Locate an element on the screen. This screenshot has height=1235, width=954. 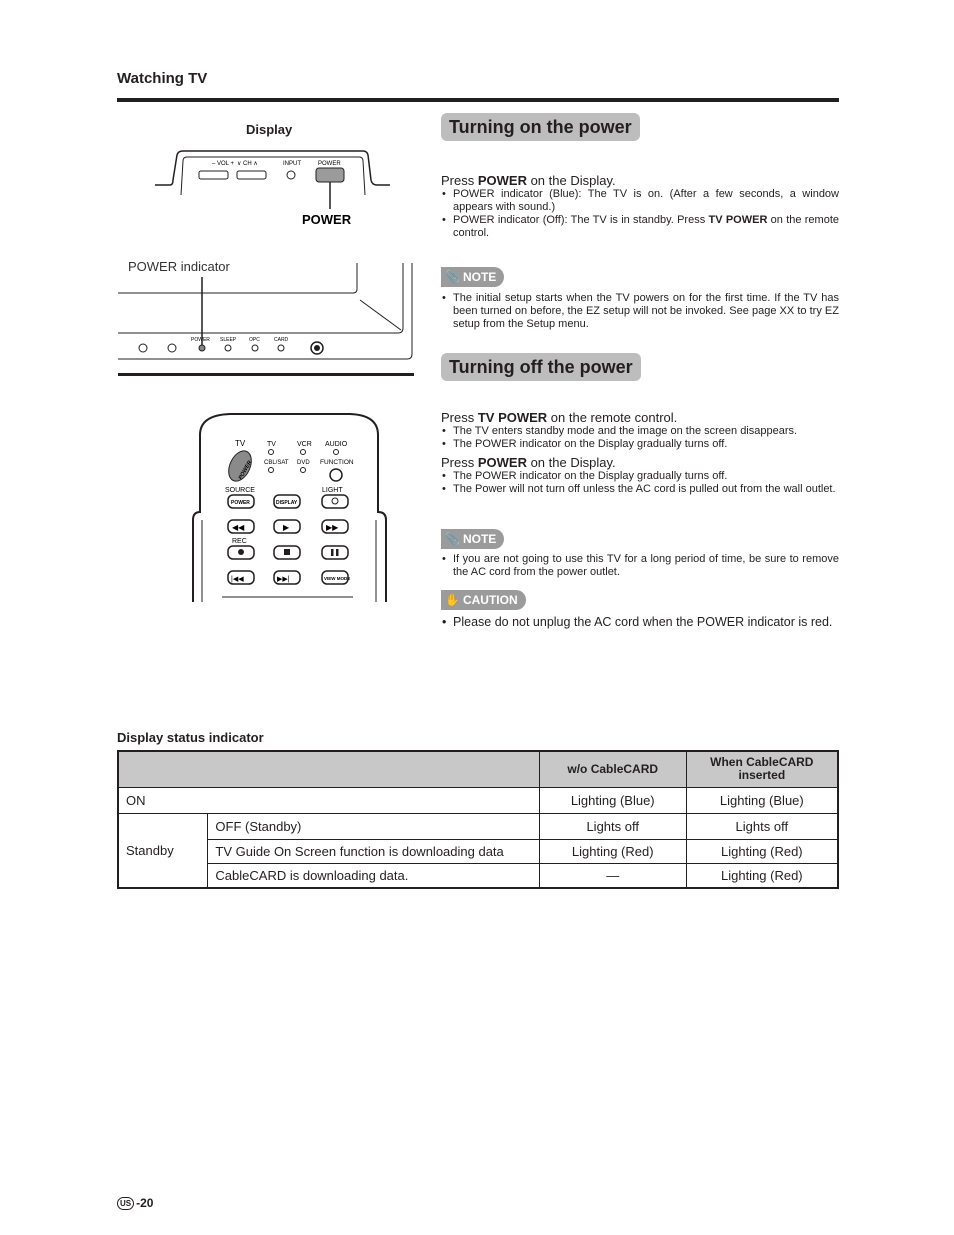
page-number: US -20 is located at coordinates (135, 1203).